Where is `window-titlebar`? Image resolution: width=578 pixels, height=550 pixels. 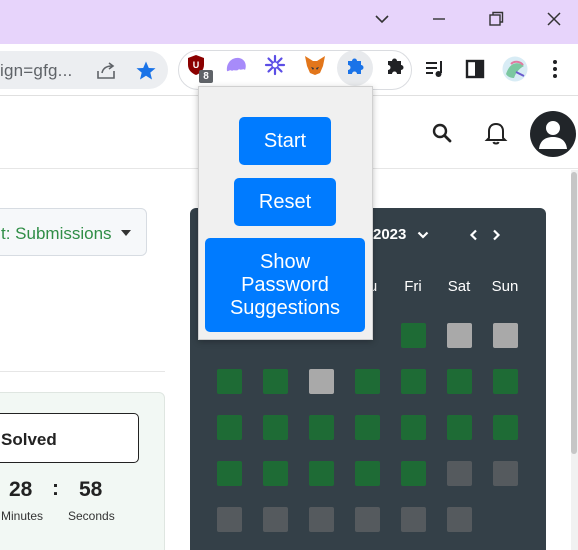
window-titlebar is located at coordinates (289, 22).